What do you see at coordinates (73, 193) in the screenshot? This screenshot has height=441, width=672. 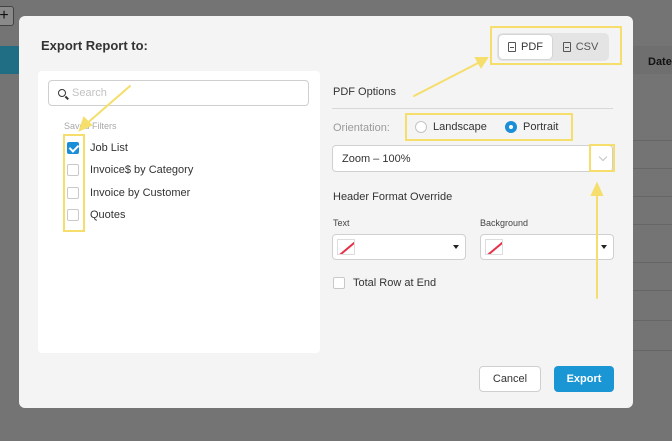 I see `invoice-by-customer-checkbox` at bounding box center [73, 193].